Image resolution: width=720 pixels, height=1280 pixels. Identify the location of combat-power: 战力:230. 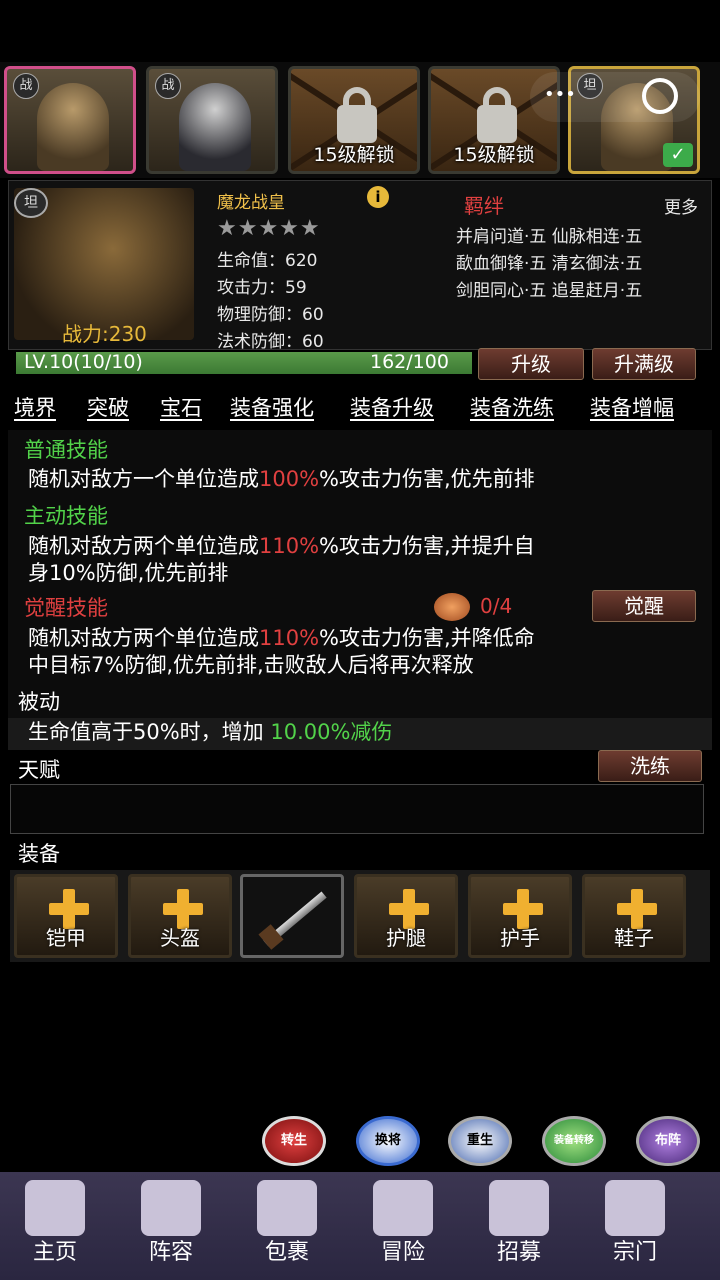
(104, 334).